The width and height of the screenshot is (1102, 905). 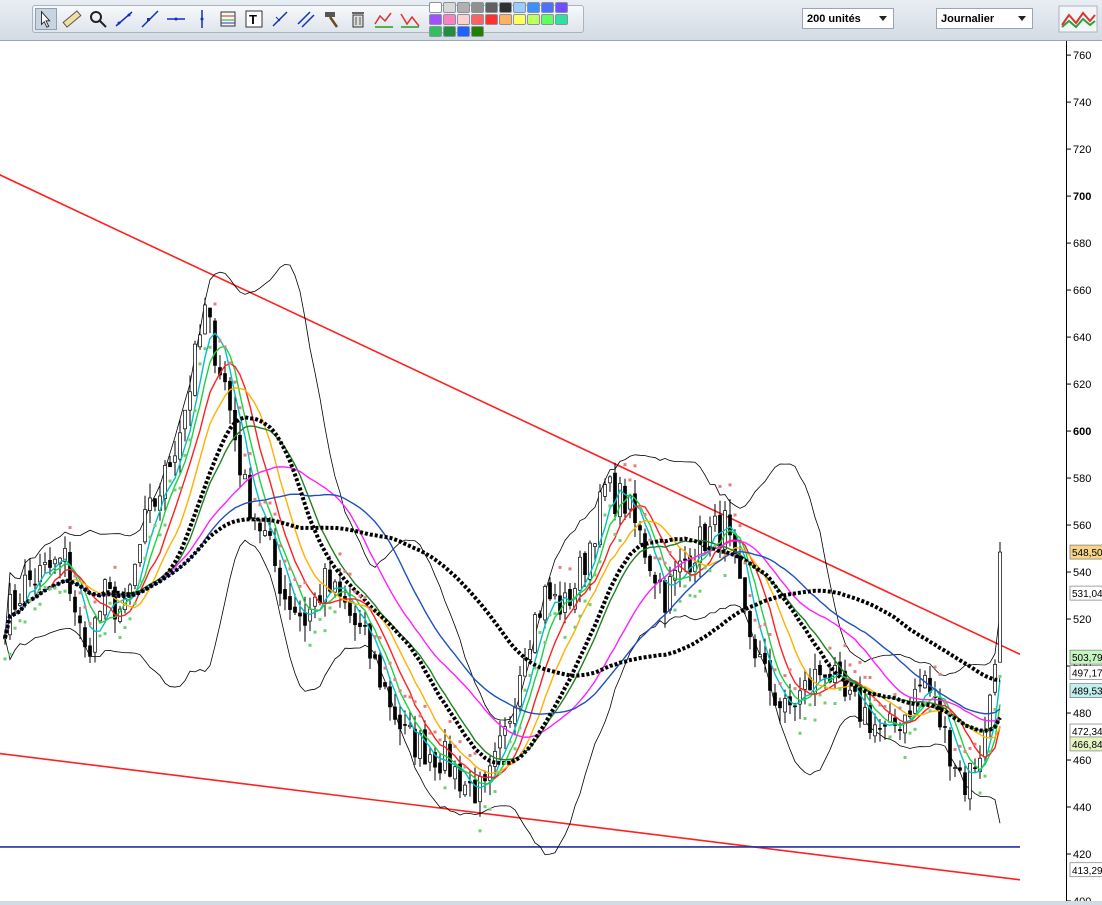 I want to click on chart-style-icon, so click(x=1078, y=19).